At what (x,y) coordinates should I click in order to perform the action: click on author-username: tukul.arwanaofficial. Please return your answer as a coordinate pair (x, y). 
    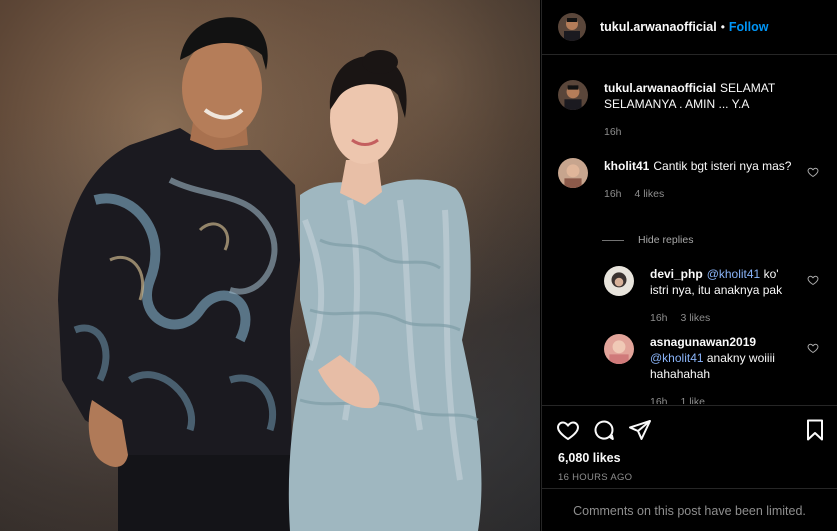
    Looking at the image, I should click on (658, 27).